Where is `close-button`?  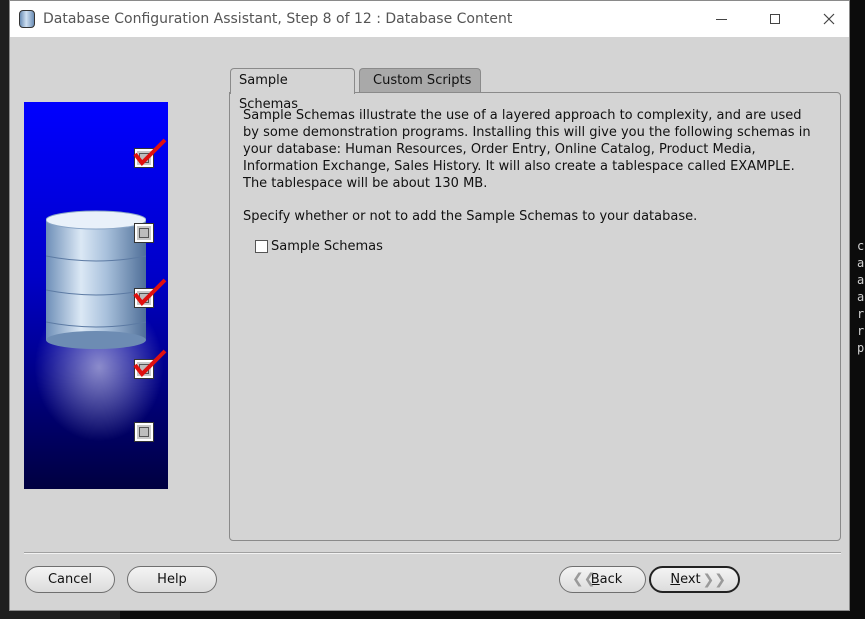 close-button is located at coordinates (829, 19).